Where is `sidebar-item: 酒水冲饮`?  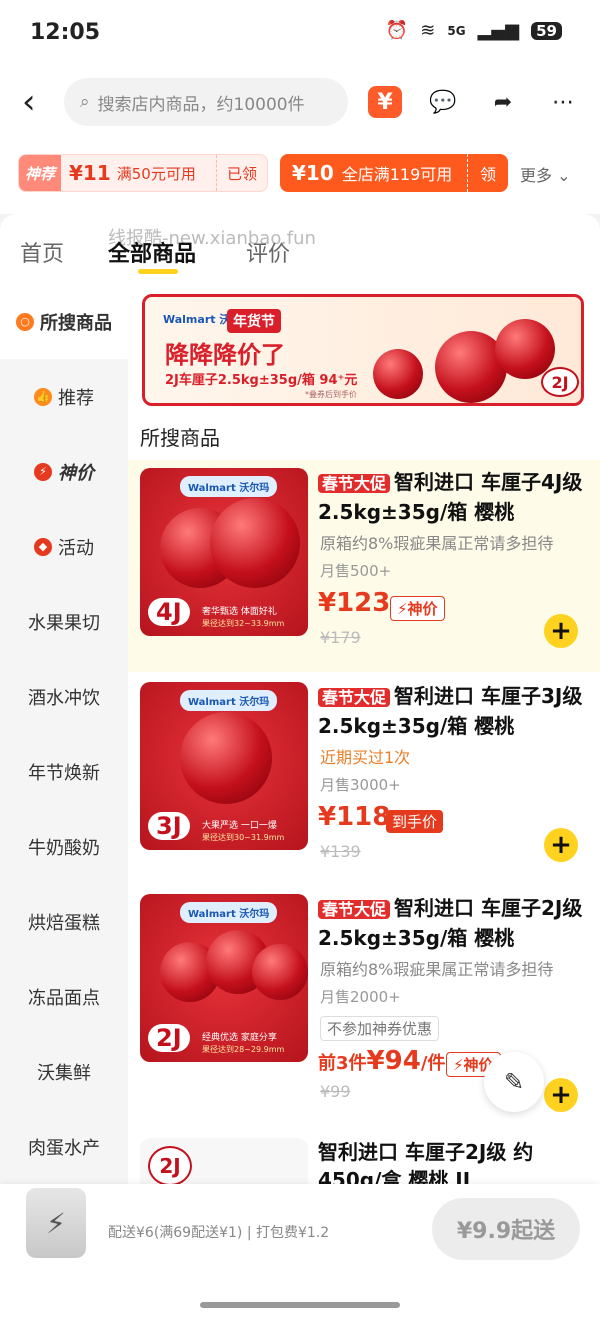
sidebar-item: 酒水冲饮 is located at coordinates (64, 696).